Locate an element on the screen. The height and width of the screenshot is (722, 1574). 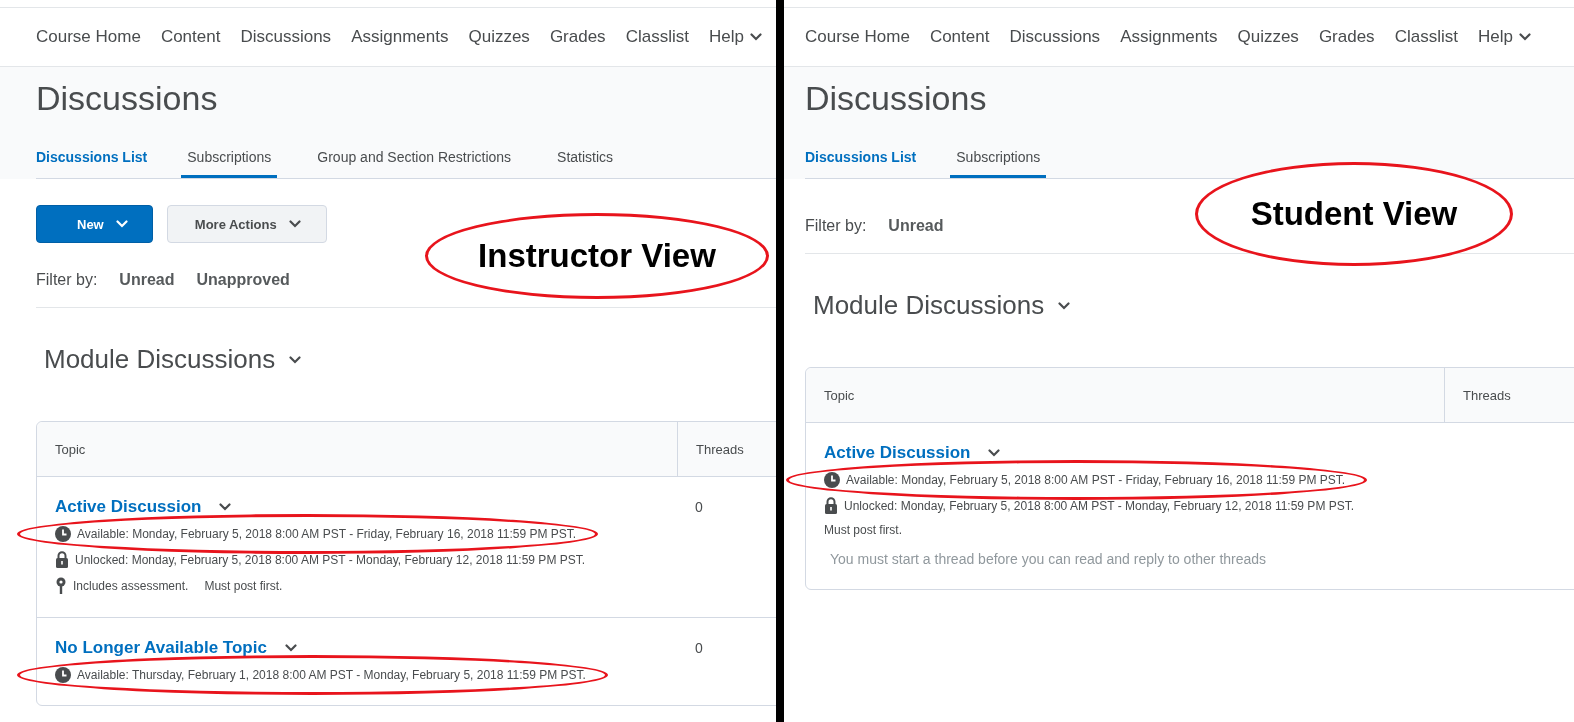
topic-info-text: Includes assessment. is located at coordinates (131, 586).